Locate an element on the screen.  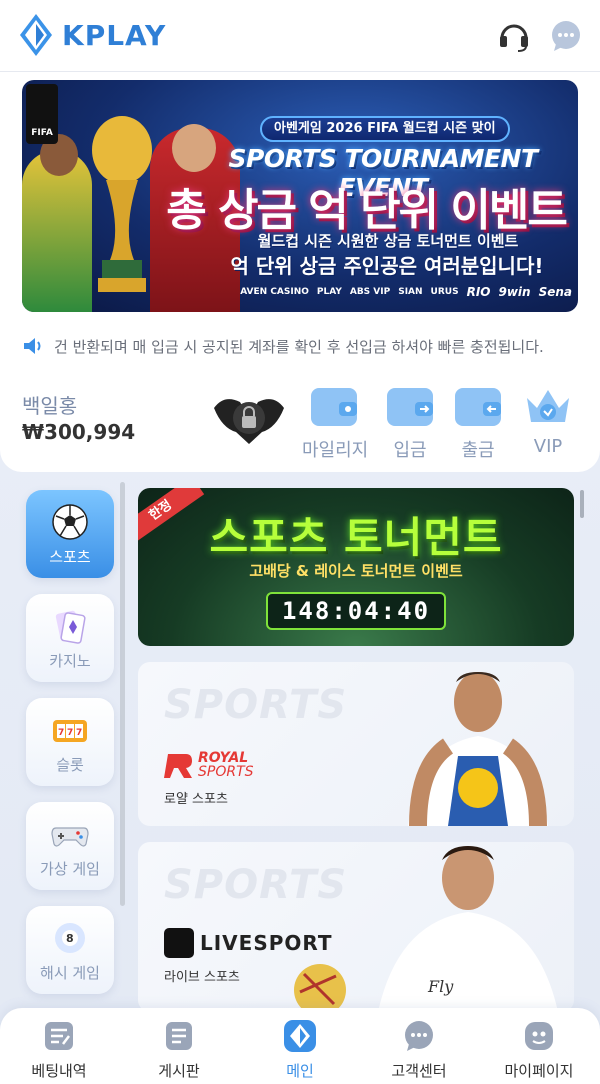
user-name: 백일홍 is located at coordinates (50, 406).